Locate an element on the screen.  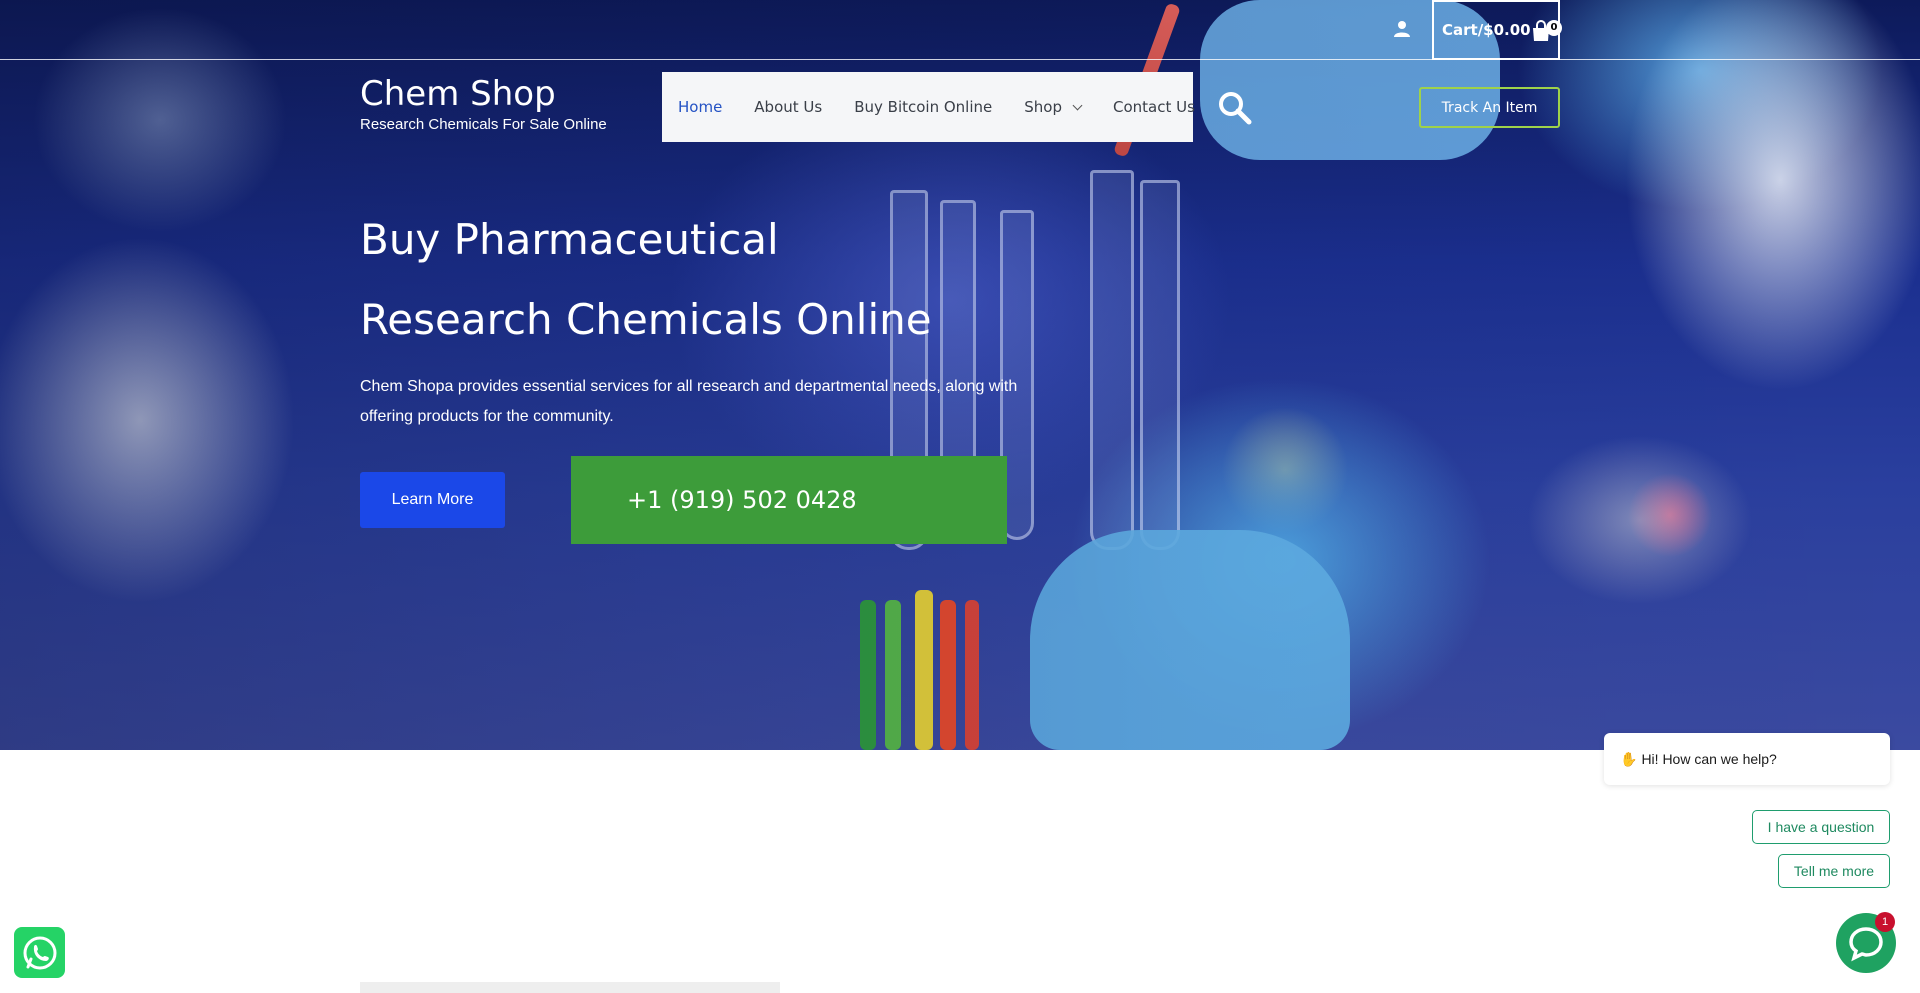
whatsapp-icon is located at coordinates (39, 952).